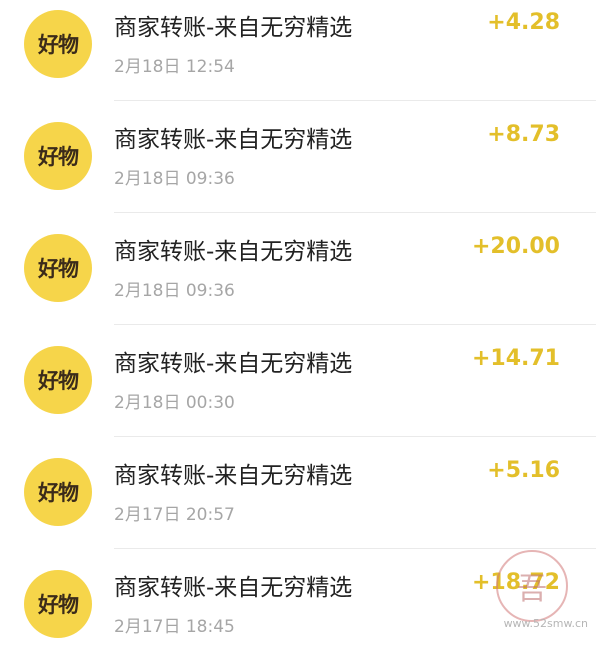 This screenshot has width=596, height=672. I want to click on watermark-url: www.52smw.cn, so click(545, 623).